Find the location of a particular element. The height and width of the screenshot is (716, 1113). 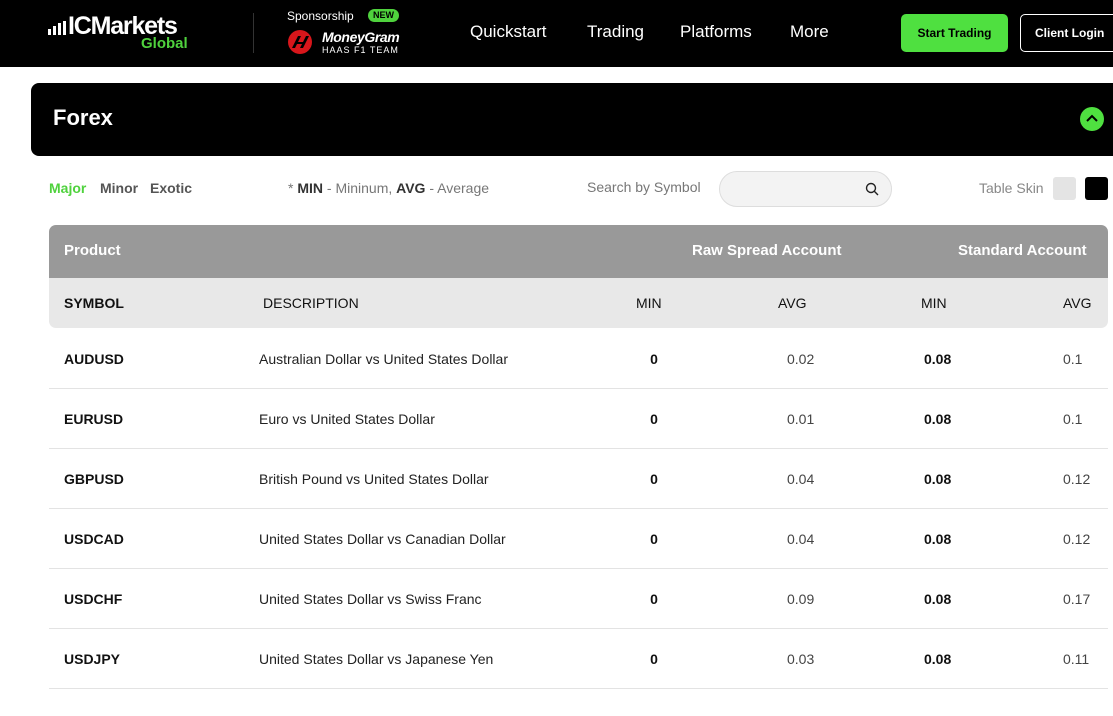

brand-sub: Global is located at coordinates (164, 43).